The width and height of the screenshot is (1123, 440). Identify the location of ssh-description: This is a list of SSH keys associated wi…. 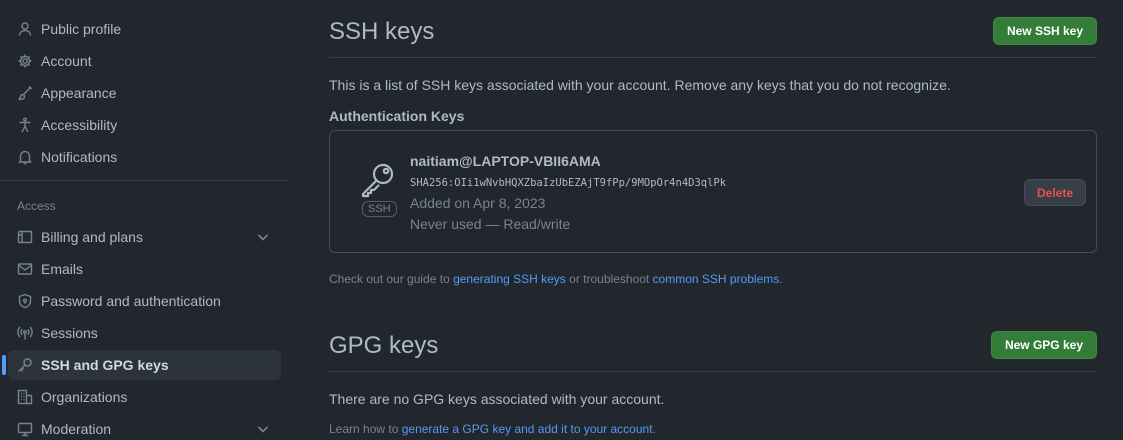
(640, 85).